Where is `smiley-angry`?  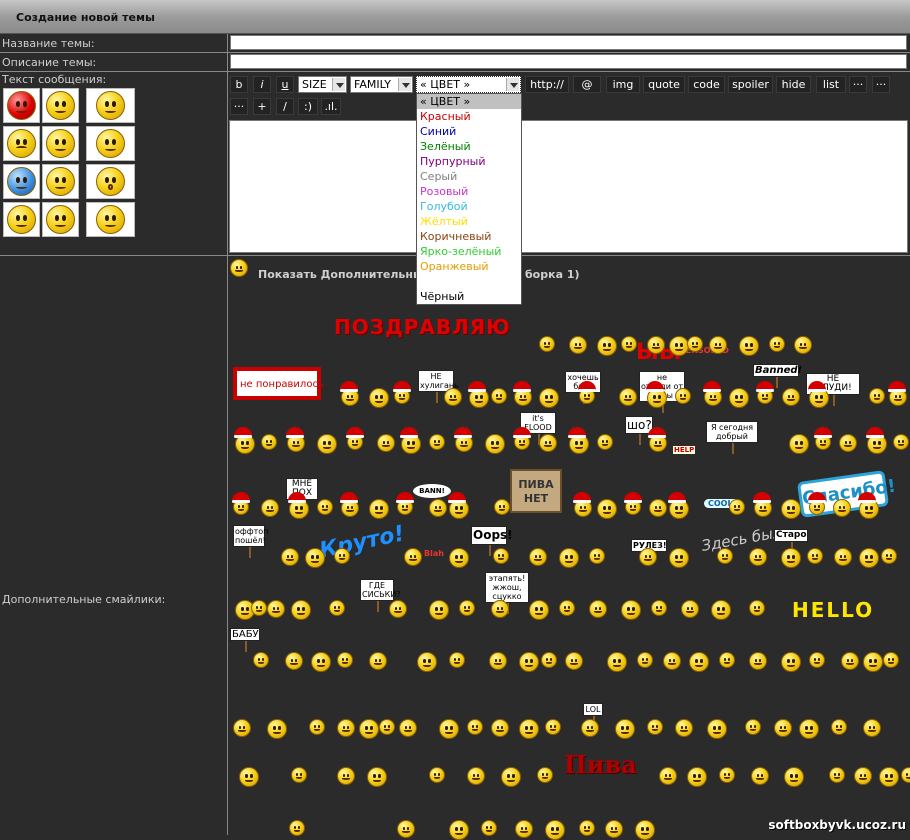
smiley-angry is located at coordinates (21, 105).